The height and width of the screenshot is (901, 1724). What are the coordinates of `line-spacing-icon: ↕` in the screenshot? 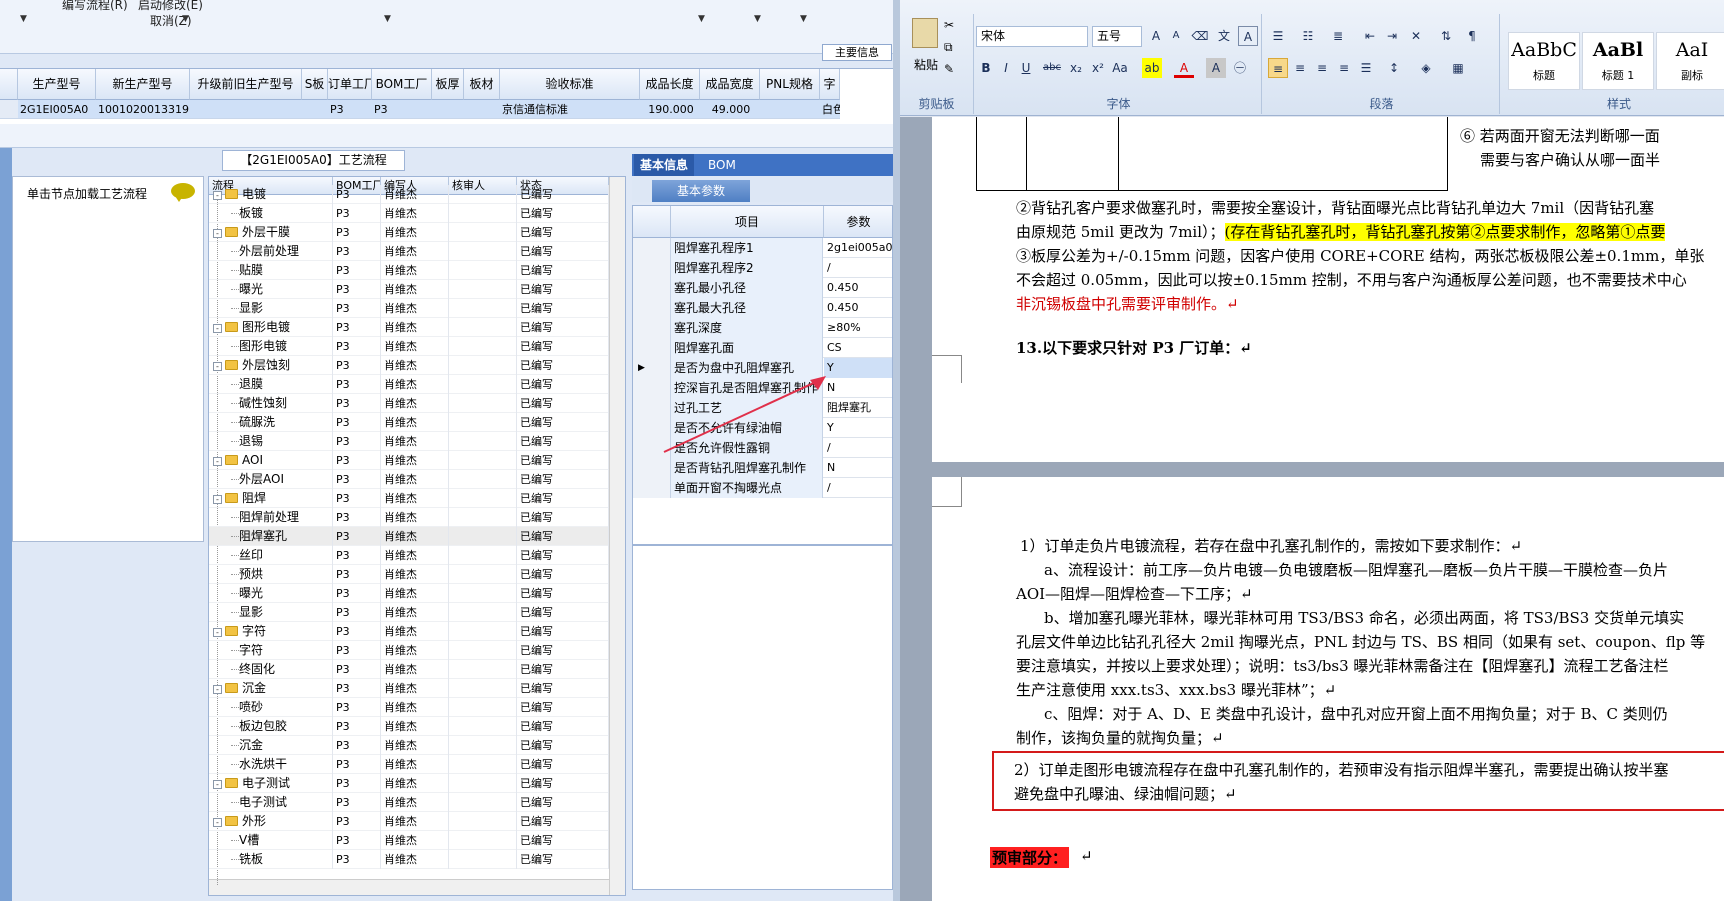 It's located at (1394, 68).